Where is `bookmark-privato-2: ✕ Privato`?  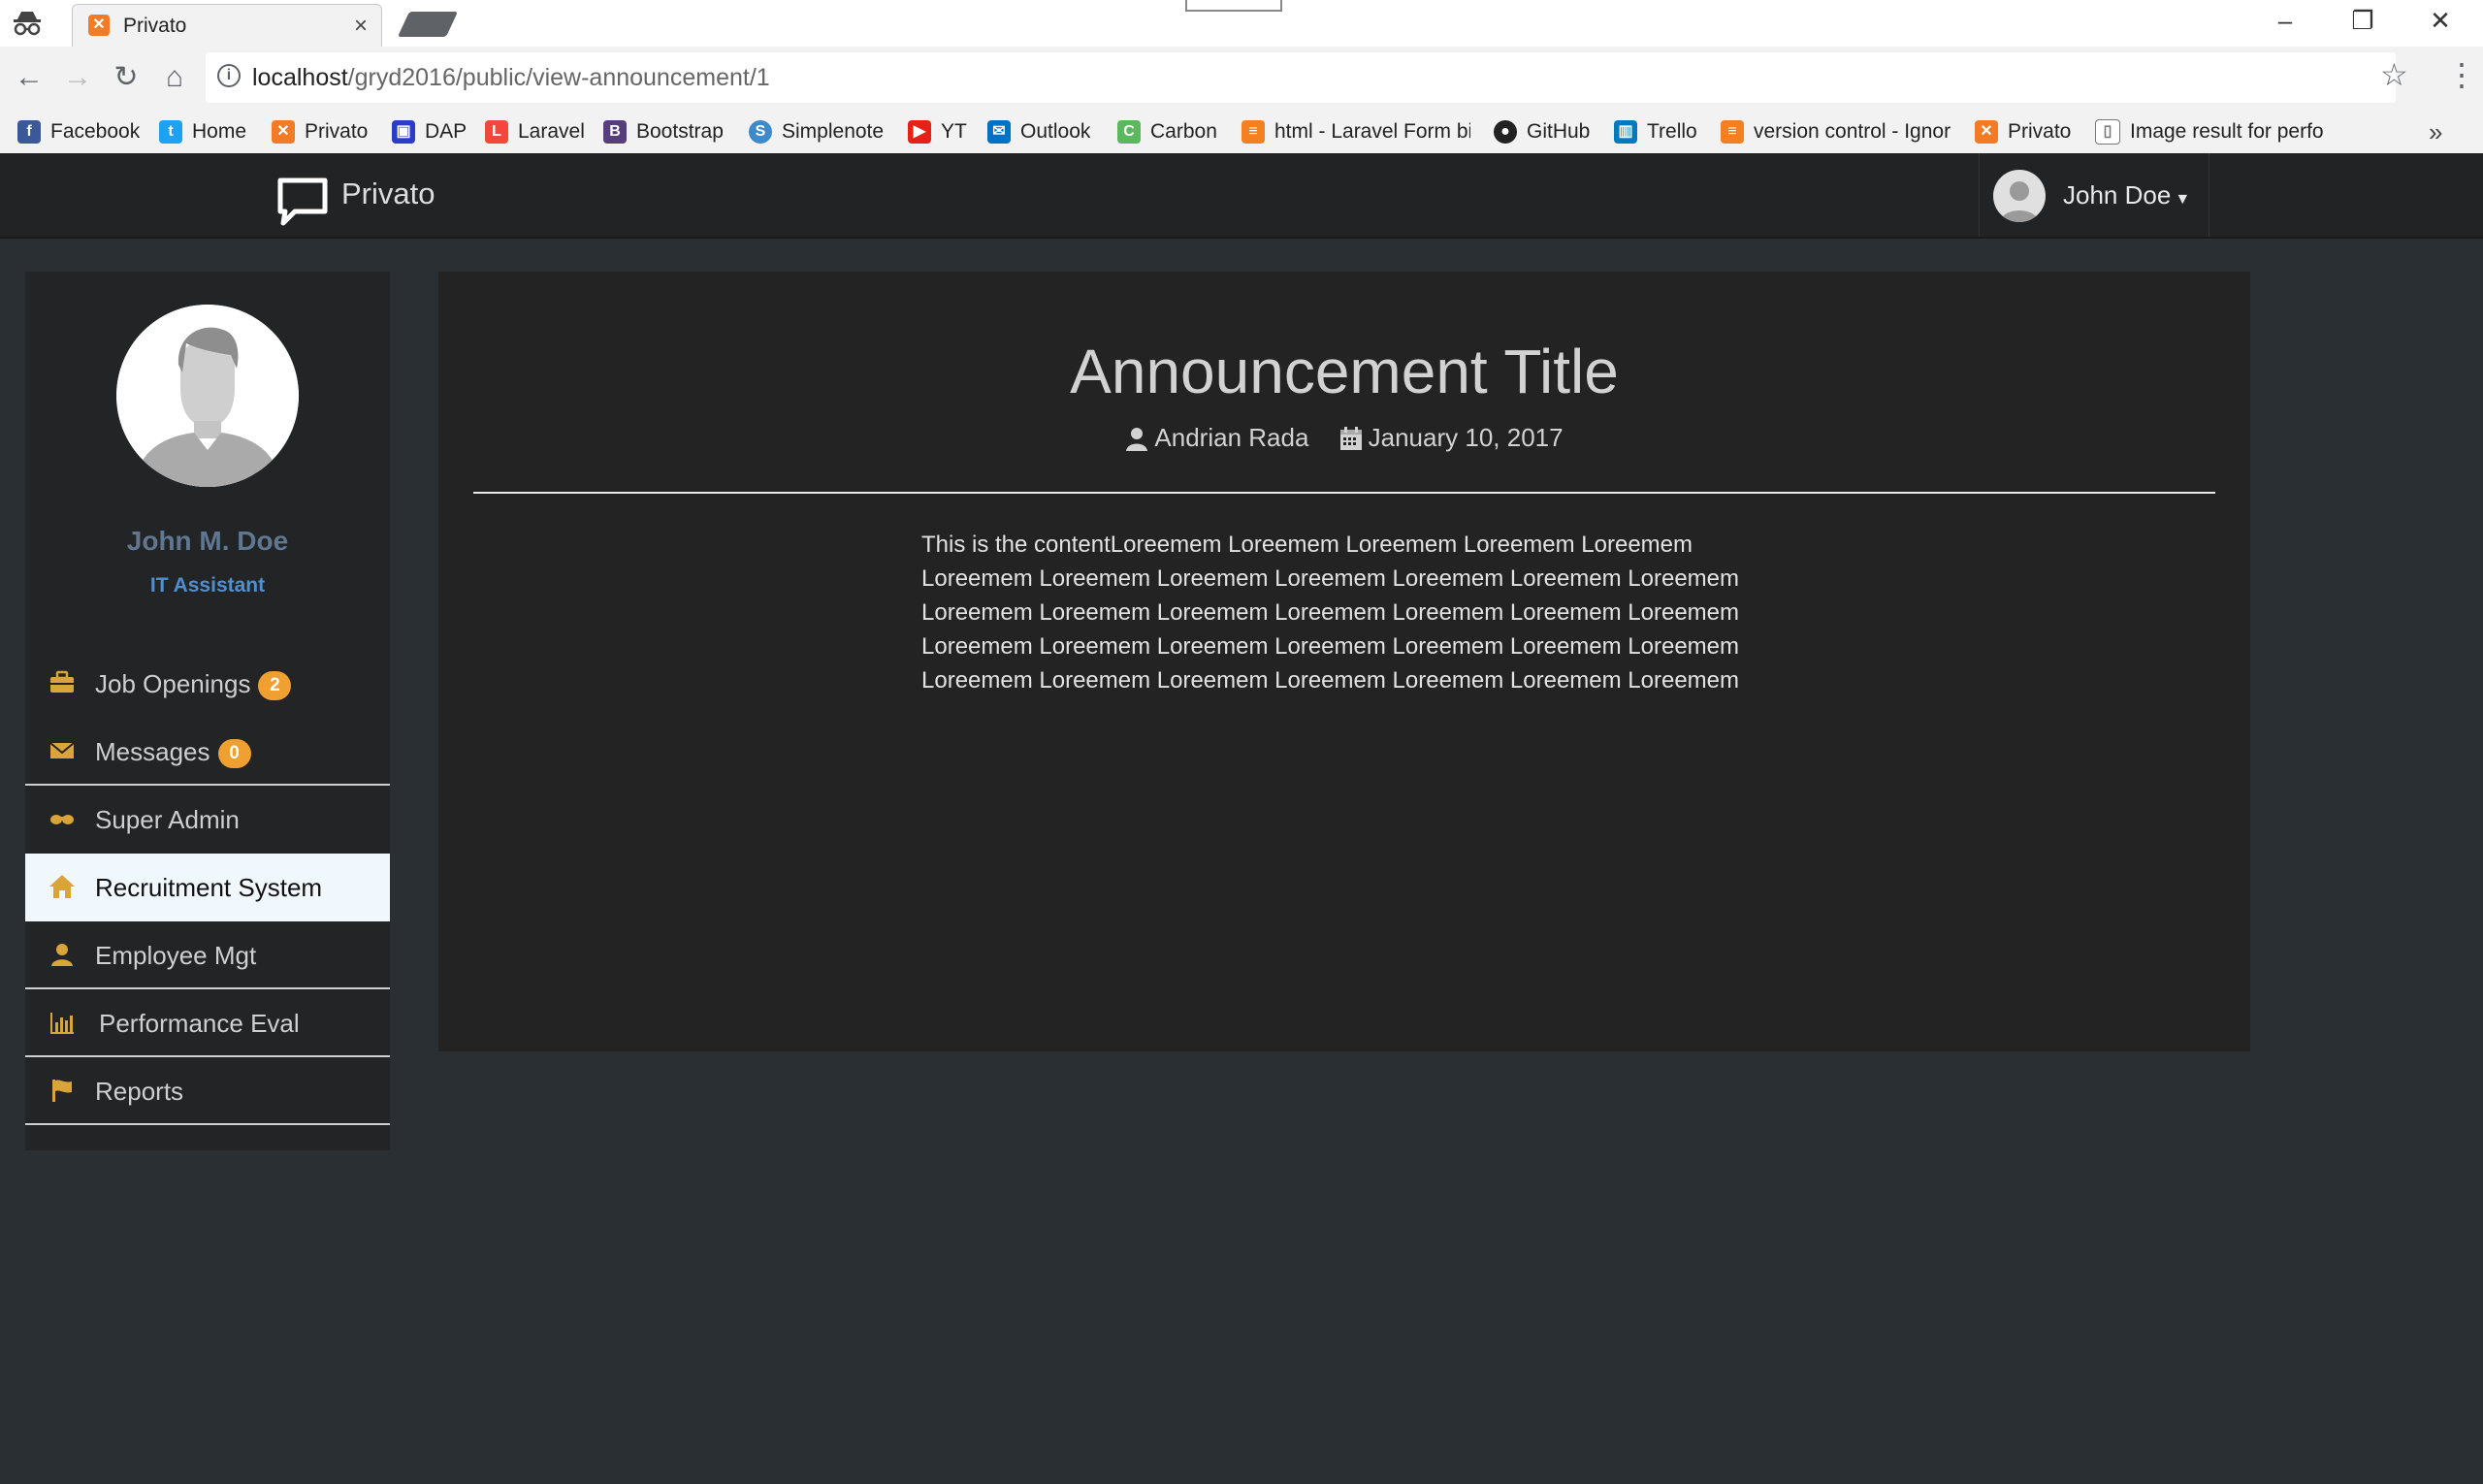 bookmark-privato-2: ✕ Privato is located at coordinates (2023, 132).